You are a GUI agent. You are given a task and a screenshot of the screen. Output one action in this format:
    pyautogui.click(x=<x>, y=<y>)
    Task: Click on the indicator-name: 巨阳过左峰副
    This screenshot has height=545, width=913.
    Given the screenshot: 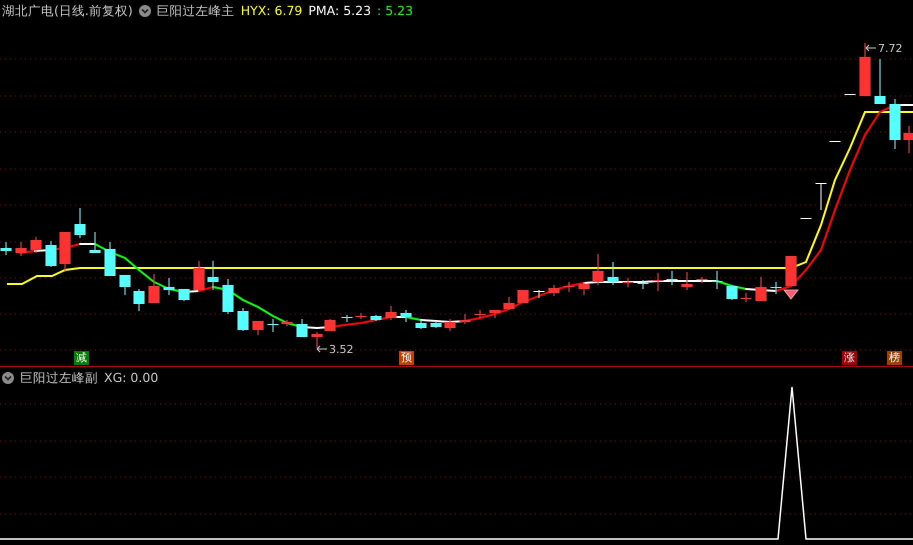 What is the action you would take?
    pyautogui.click(x=59, y=378)
    